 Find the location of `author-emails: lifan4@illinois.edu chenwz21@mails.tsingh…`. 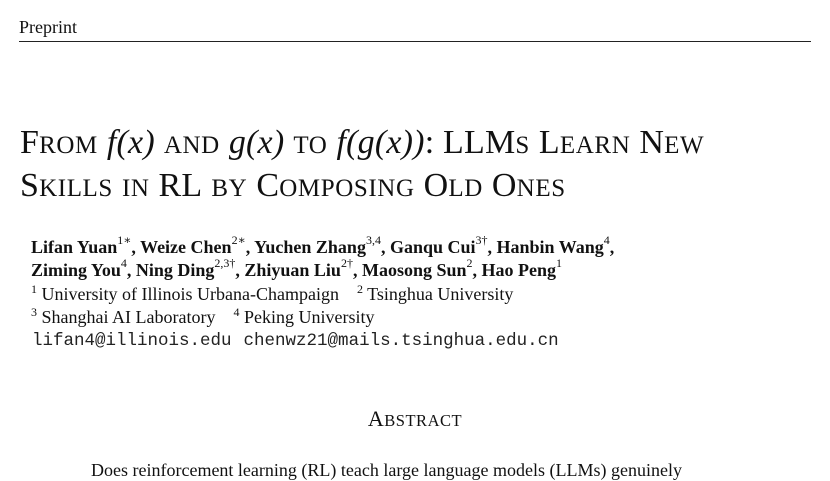

author-emails: lifan4@illinois.edu chenwz21@mails.tsingh… is located at coordinates (295, 341).